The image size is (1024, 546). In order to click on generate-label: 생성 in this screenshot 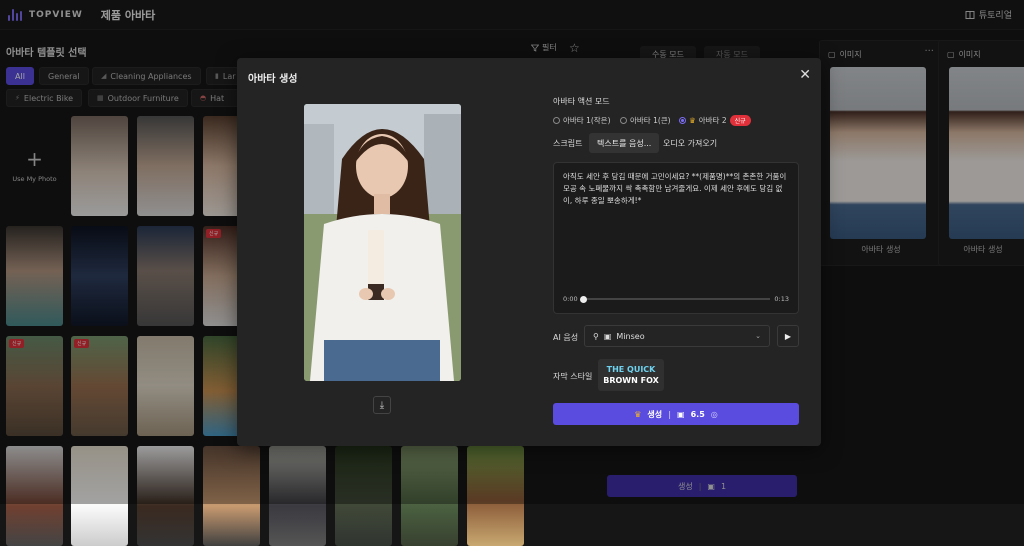, I will do `click(655, 414)`.